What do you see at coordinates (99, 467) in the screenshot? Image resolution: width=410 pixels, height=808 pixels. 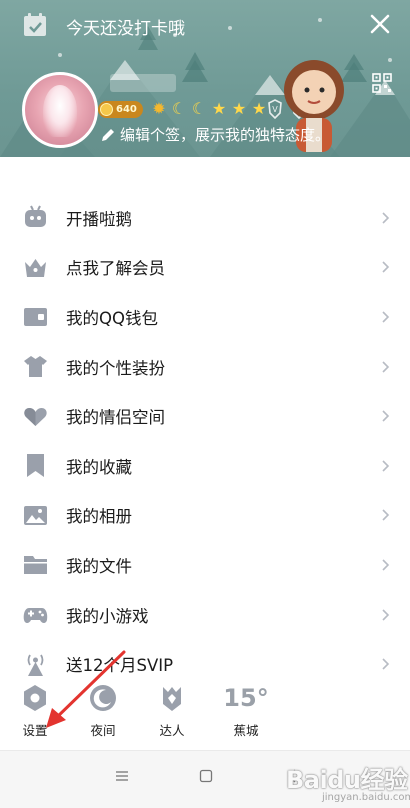 I see `menu-item-label: 我的收藏` at bounding box center [99, 467].